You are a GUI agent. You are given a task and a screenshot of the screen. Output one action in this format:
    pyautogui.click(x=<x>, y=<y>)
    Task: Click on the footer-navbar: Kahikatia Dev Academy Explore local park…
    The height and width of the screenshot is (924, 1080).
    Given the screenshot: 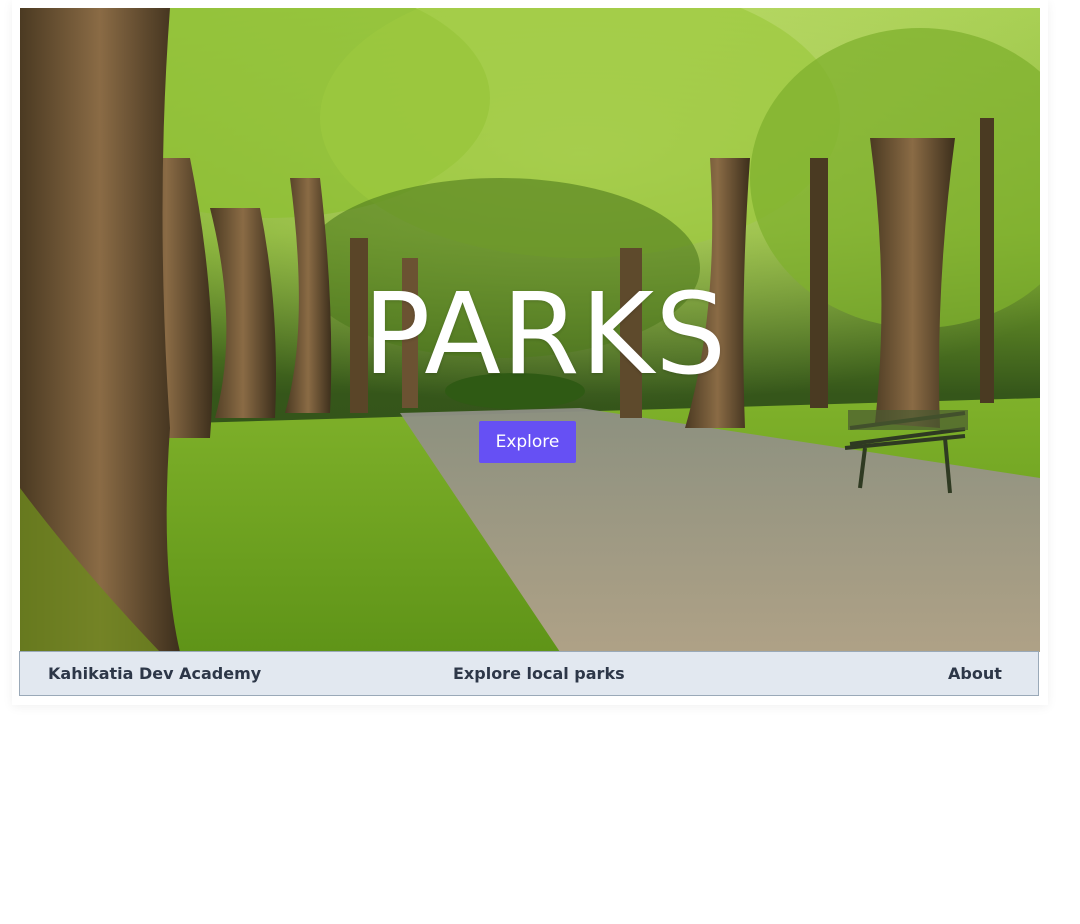 What is the action you would take?
    pyautogui.click(x=529, y=673)
    